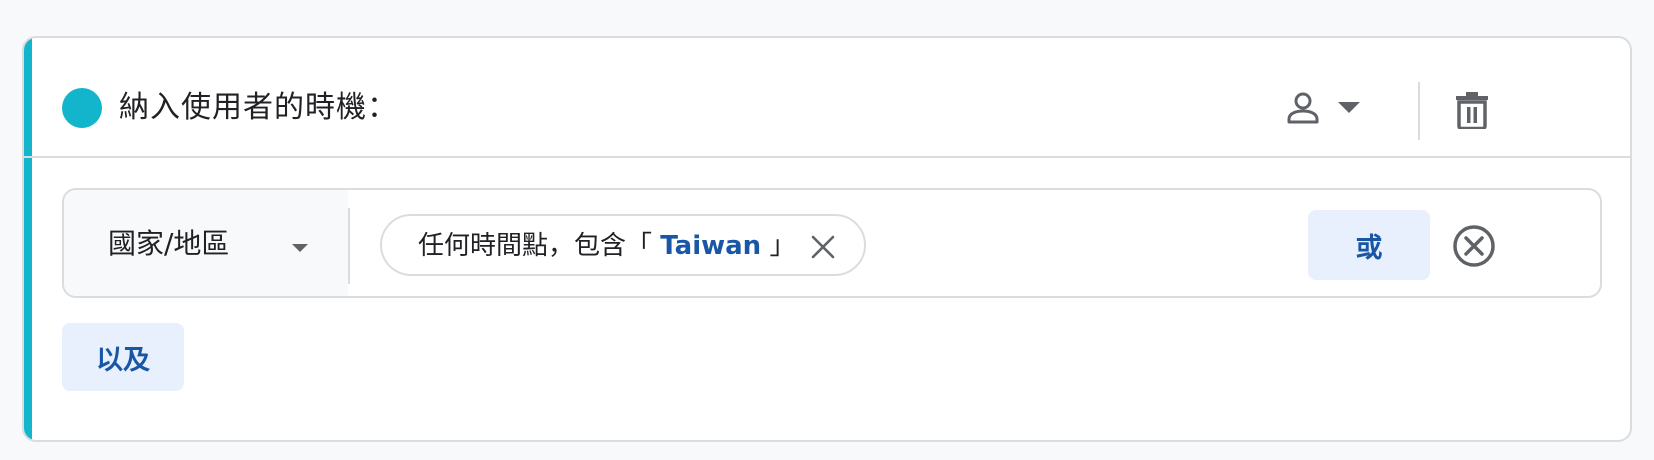 Image resolution: width=1654 pixels, height=460 pixels. I want to click on card-title: 納入使用者的時機：, so click(258, 107).